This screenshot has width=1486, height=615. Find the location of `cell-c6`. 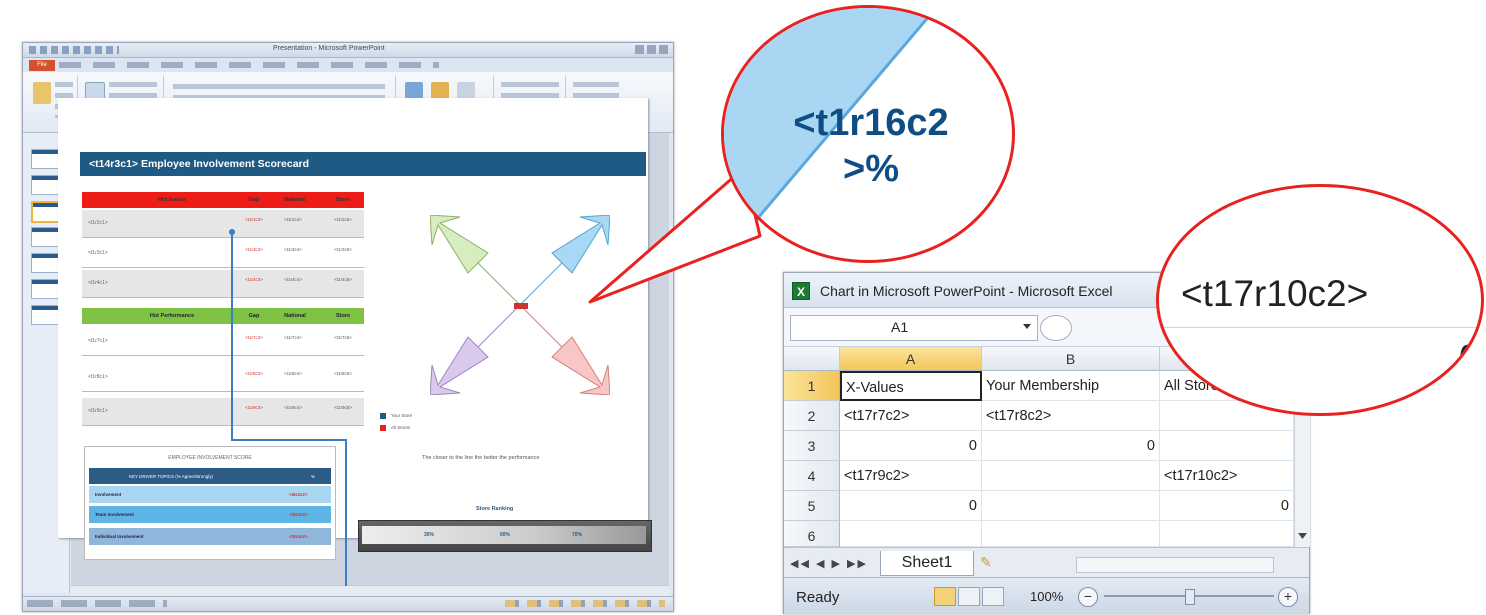

cell-c6 is located at coordinates (1227, 534).